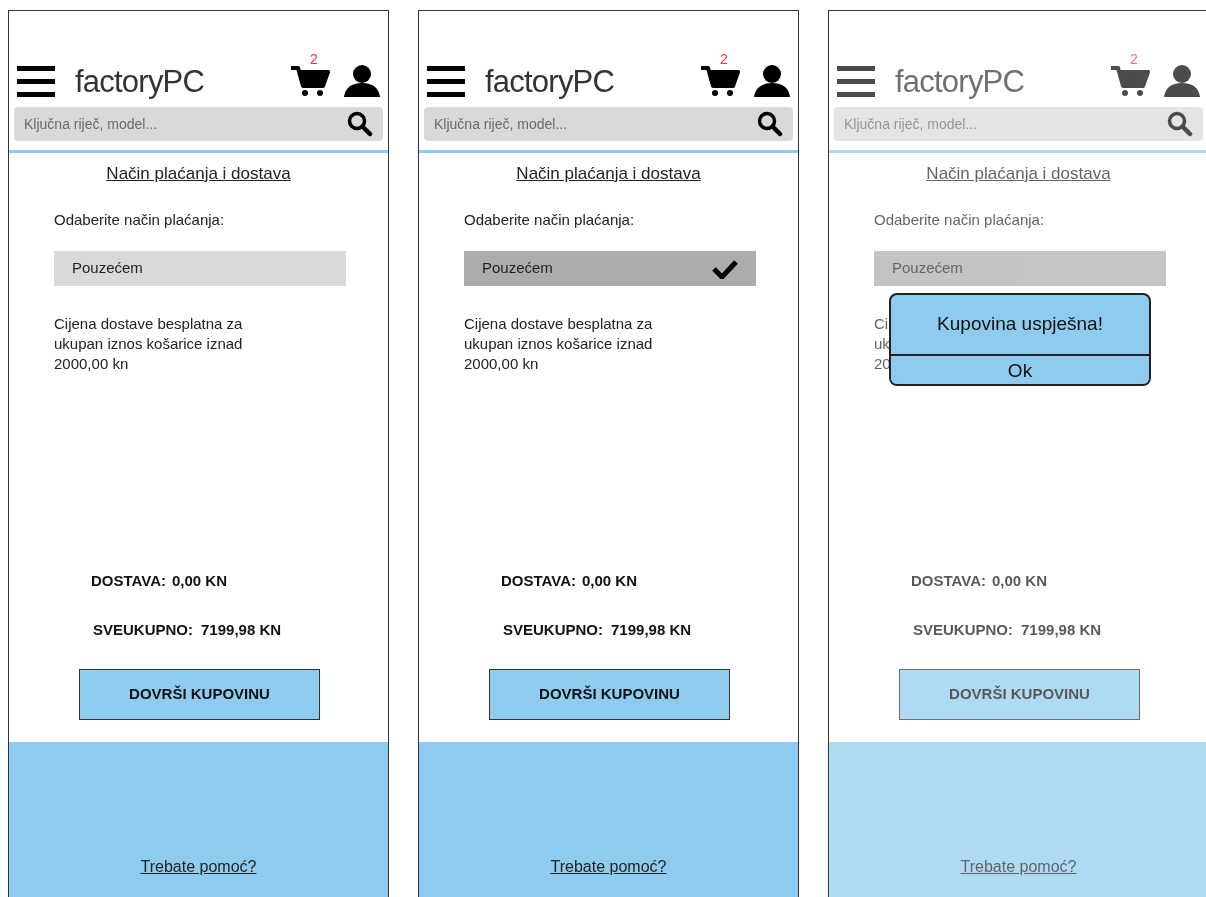 The height and width of the screenshot is (897, 1206). What do you see at coordinates (882, 344) in the screenshot?
I see `delivery-note-line: uk` at bounding box center [882, 344].